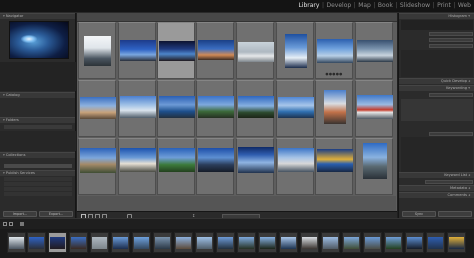 This screenshot has height=258, width=474. What do you see at coordinates (455, 214) in the screenshot?
I see `sync-settings-button` at bounding box center [455, 214].